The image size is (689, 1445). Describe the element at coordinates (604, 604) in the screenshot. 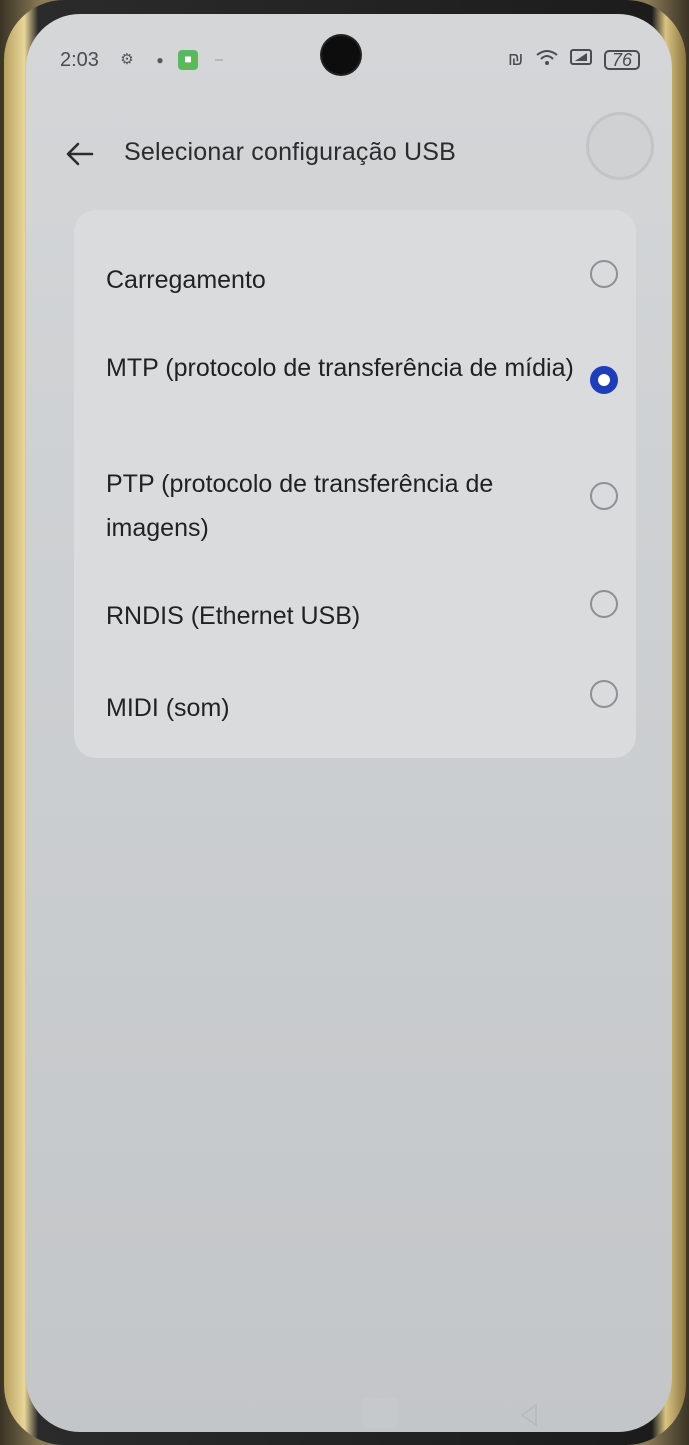

I see `radio-rndis` at that location.